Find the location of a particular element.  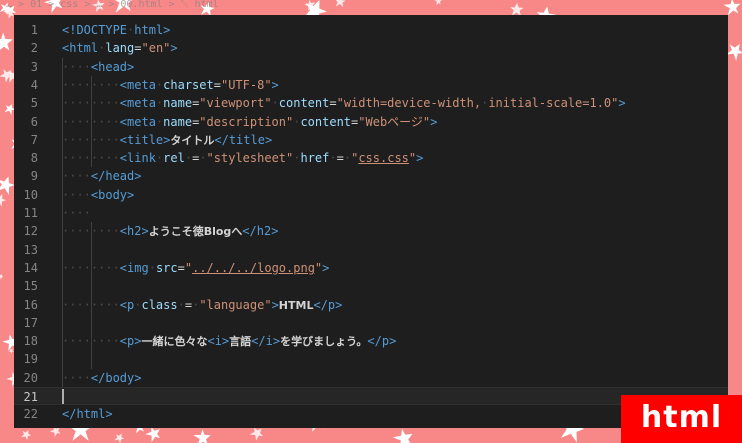

code-token: 一緒に色々な is located at coordinates (174, 342).